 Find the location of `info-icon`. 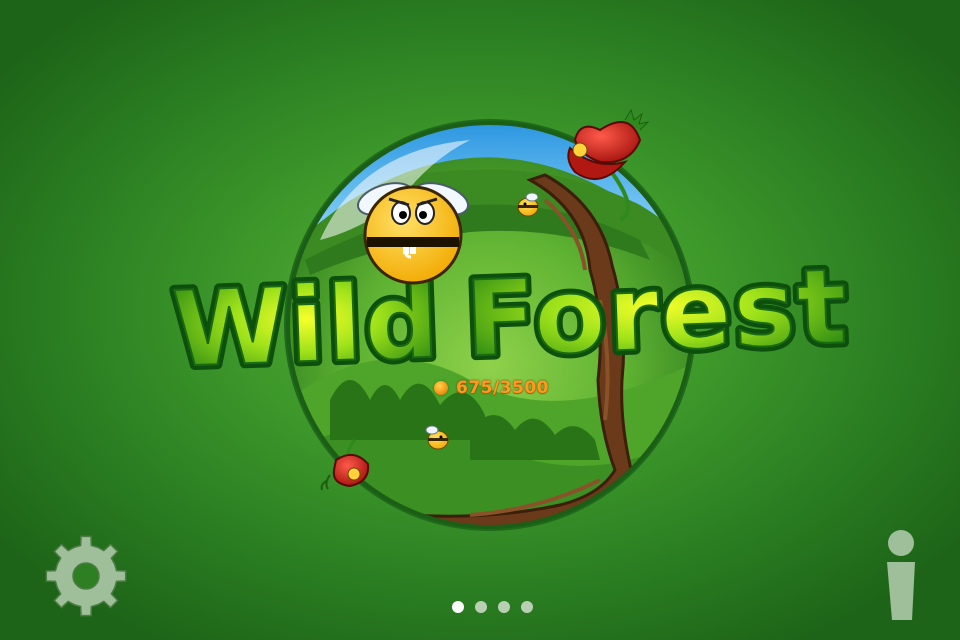

info-icon is located at coordinates (901, 576).